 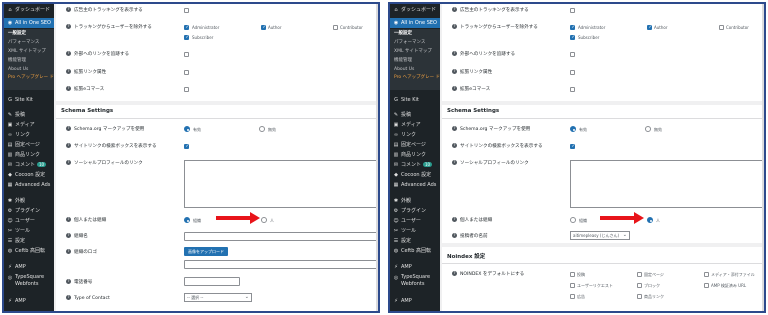 What do you see at coordinates (666, 184) in the screenshot?
I see `social-profile-links-textarea` at bounding box center [666, 184].